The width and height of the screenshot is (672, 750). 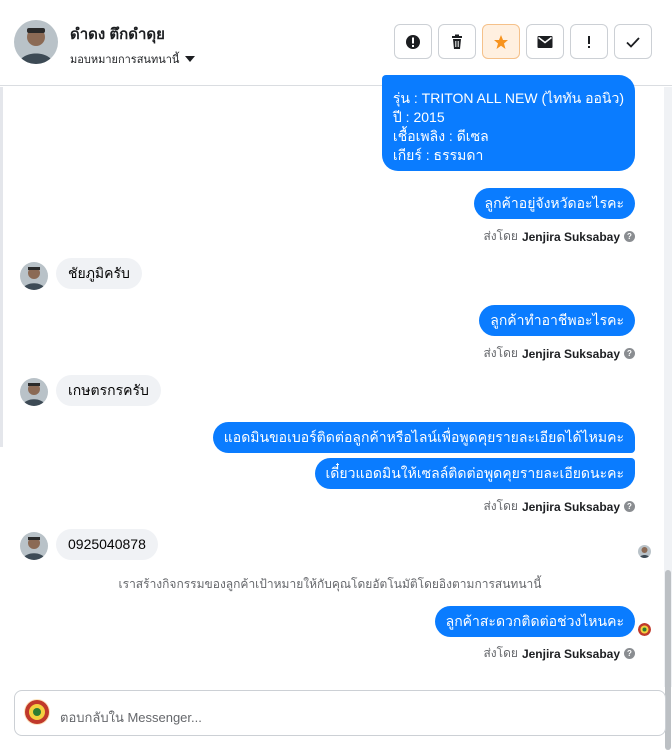 I want to click on mail-icon, so click(x=545, y=41).